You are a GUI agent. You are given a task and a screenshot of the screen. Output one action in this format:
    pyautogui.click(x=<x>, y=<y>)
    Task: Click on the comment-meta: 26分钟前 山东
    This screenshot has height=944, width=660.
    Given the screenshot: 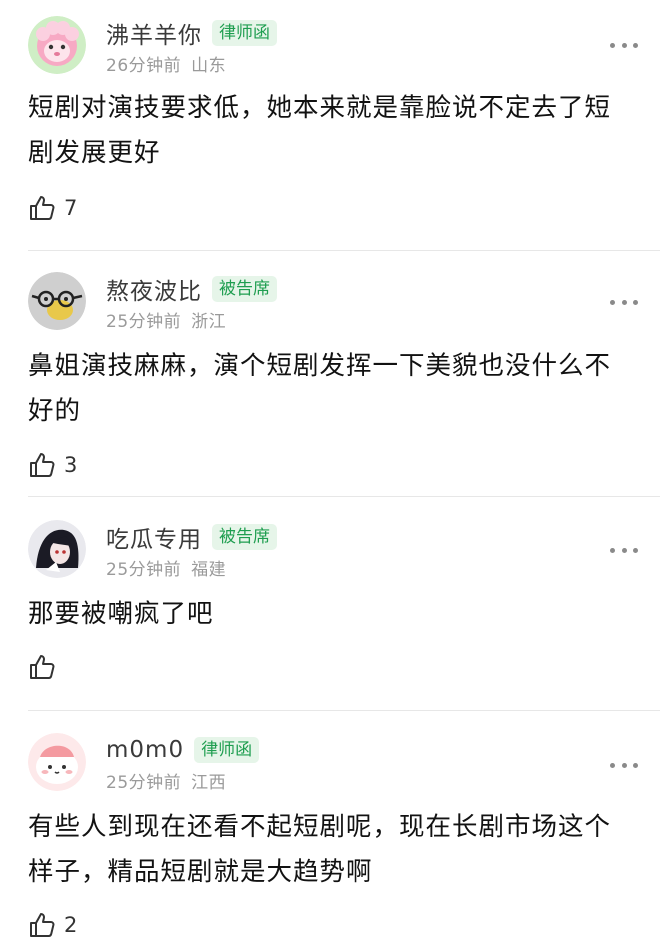 What is the action you would take?
    pyautogui.click(x=166, y=63)
    